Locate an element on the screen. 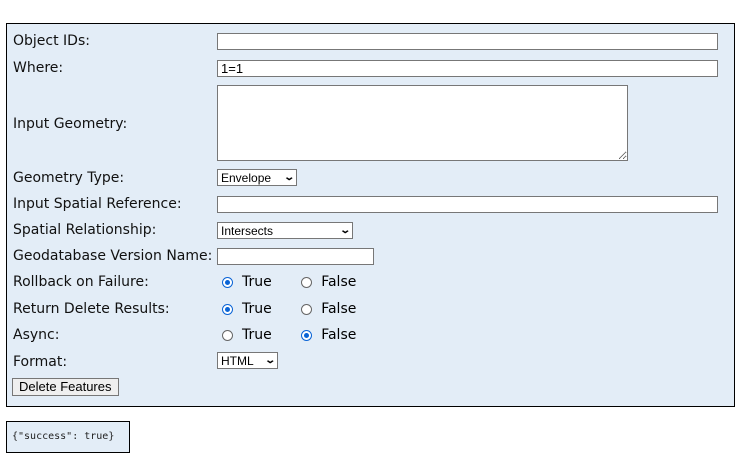  result-box: {"success": true} is located at coordinates (68, 437).